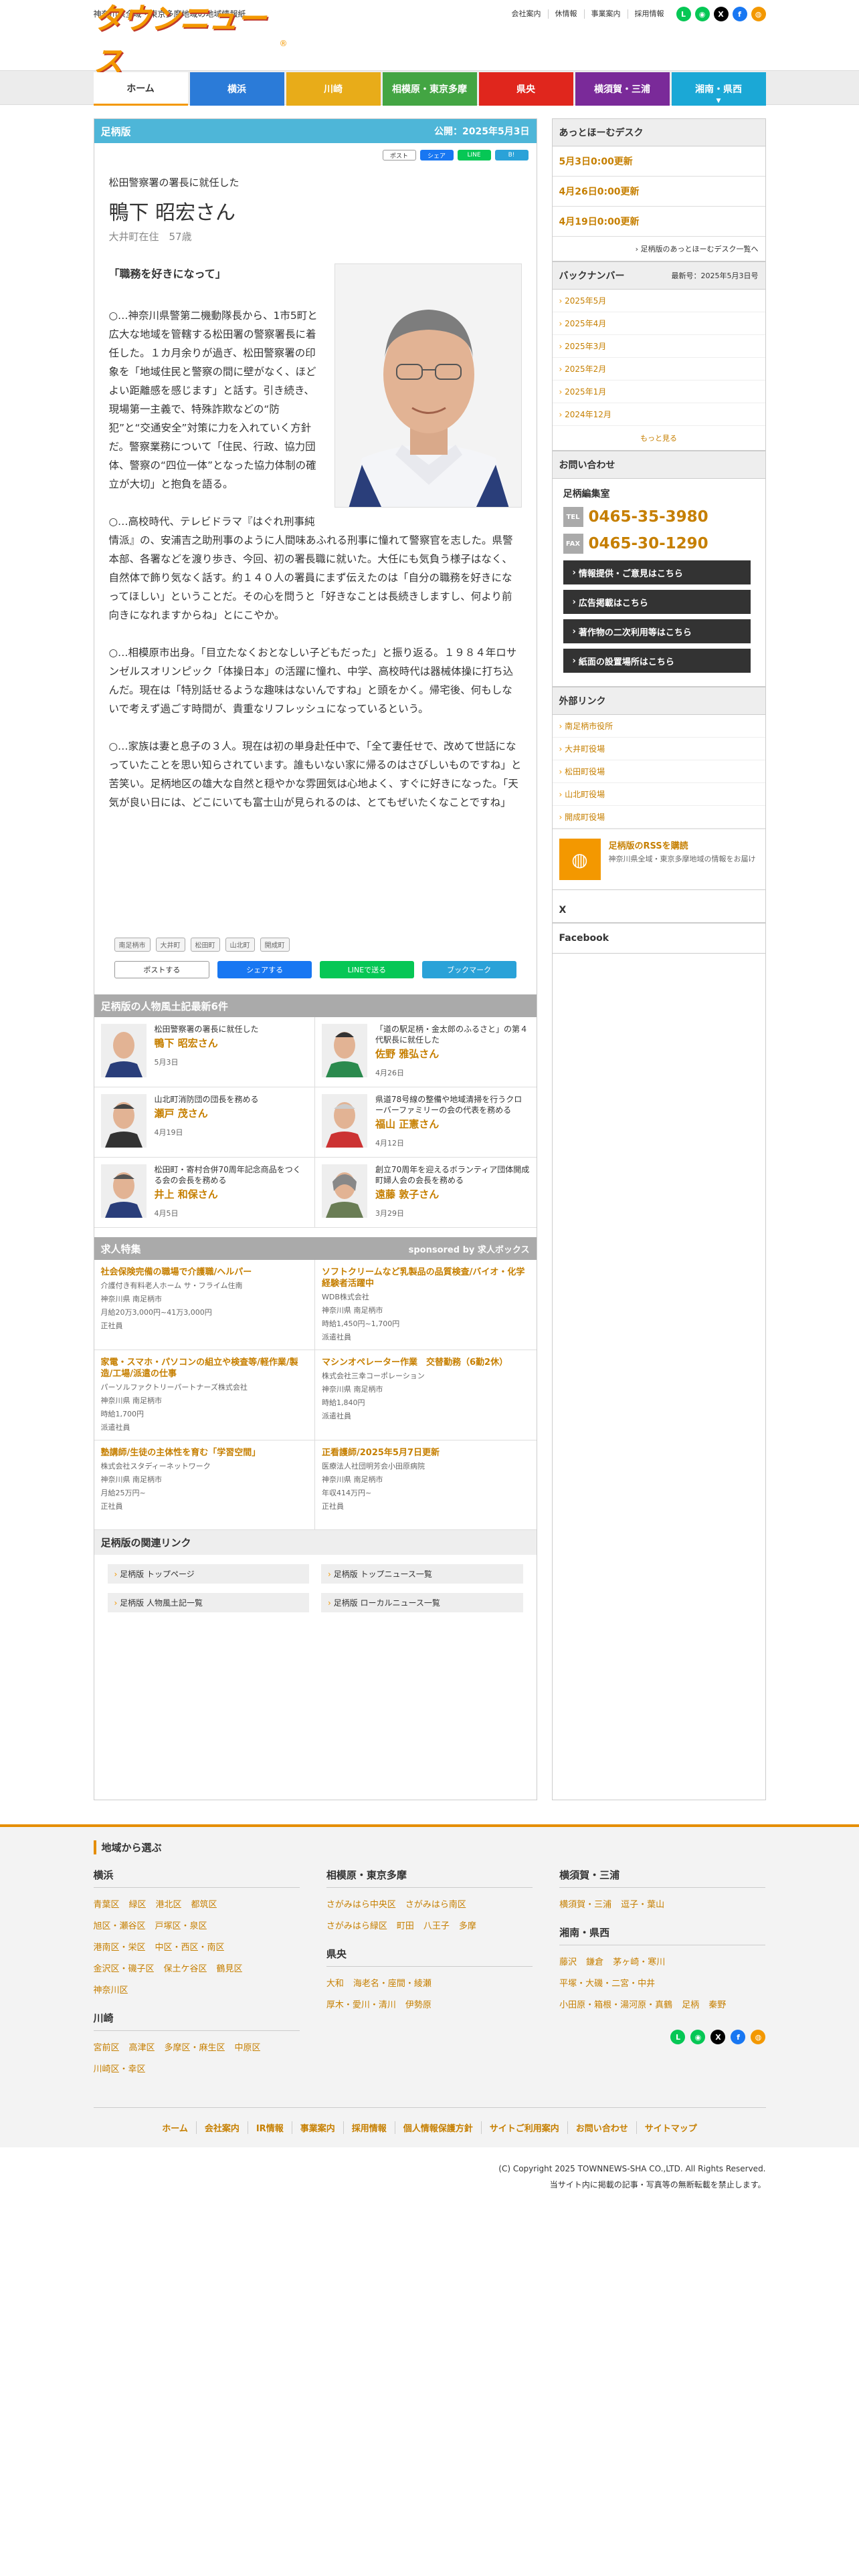  I want to click on region-link: さがみはら緑区, so click(356, 1926).